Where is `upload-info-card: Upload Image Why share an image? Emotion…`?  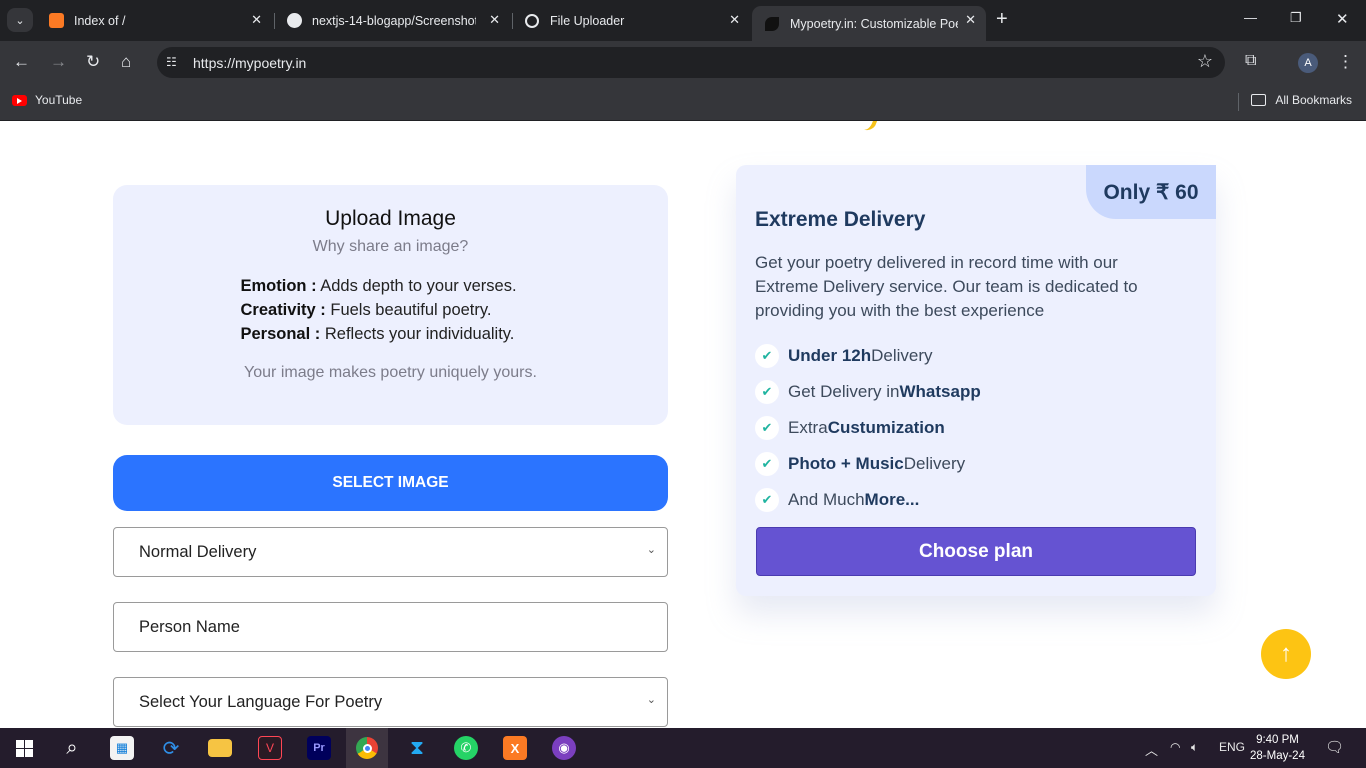 upload-info-card: Upload Image Why share an image? Emotion… is located at coordinates (390, 305).